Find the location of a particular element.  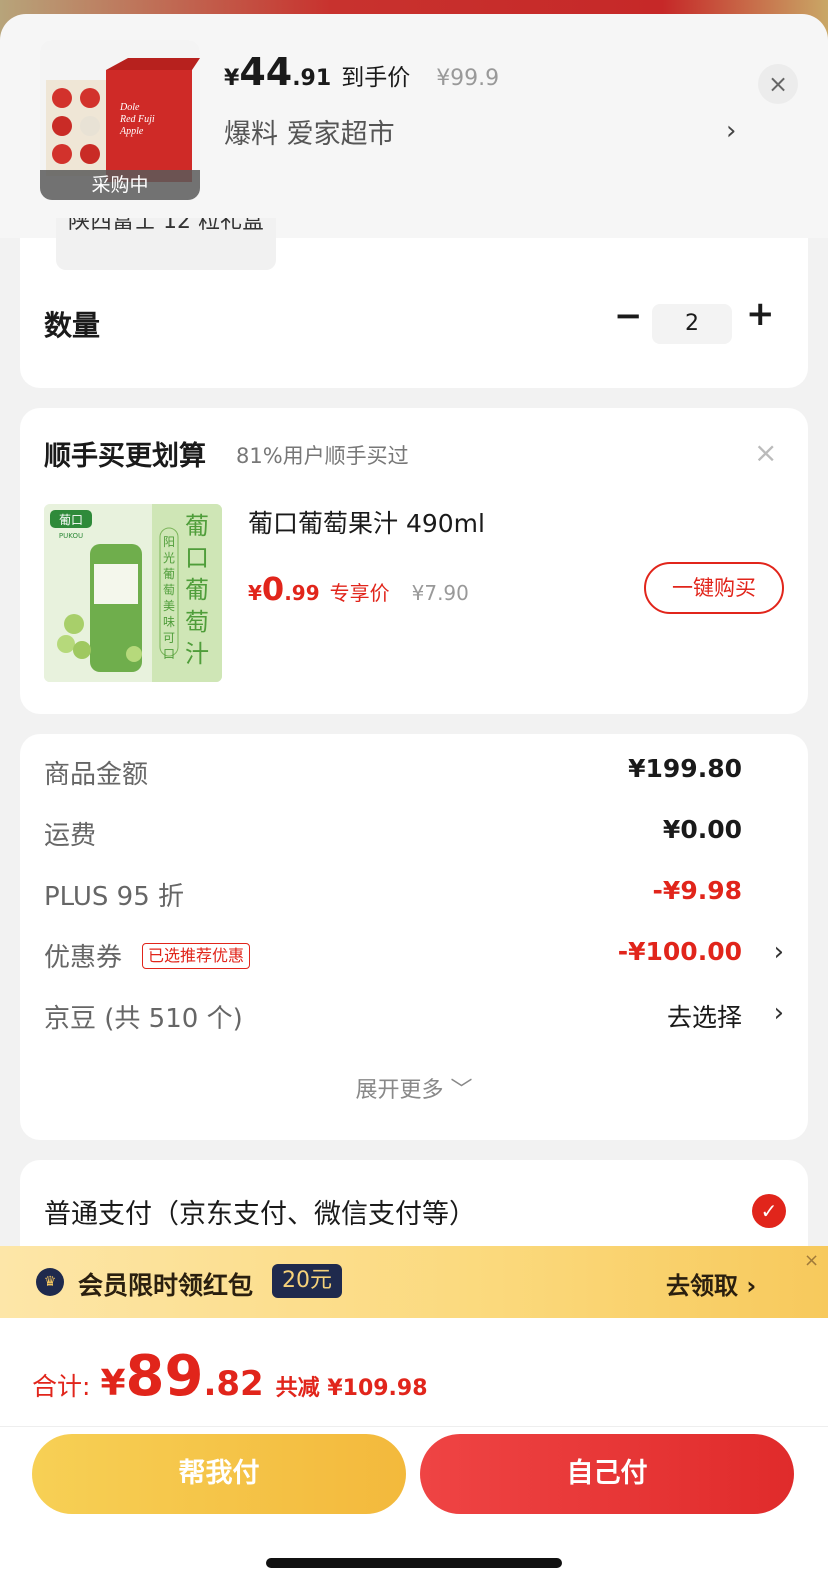

addon-close-icon: × is located at coordinates (765, 452).